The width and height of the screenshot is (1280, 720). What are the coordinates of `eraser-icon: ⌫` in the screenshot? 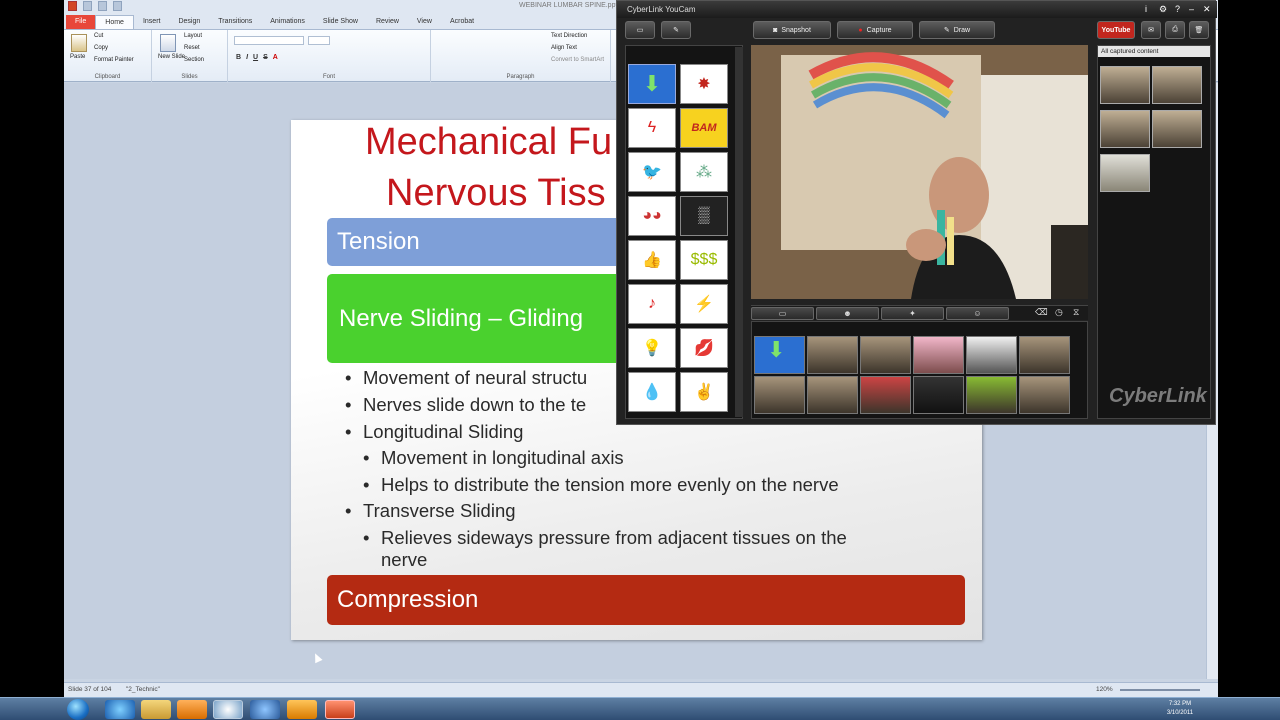 It's located at (1041, 312).